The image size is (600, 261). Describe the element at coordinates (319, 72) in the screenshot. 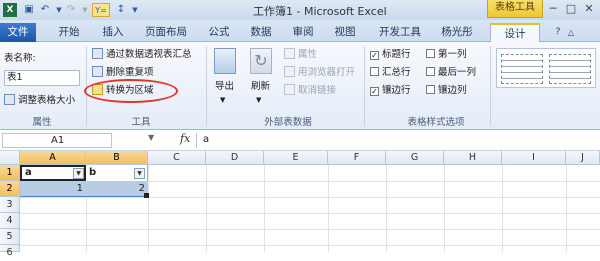

I see `open-in-browser-button: 用浏览器打开` at that location.